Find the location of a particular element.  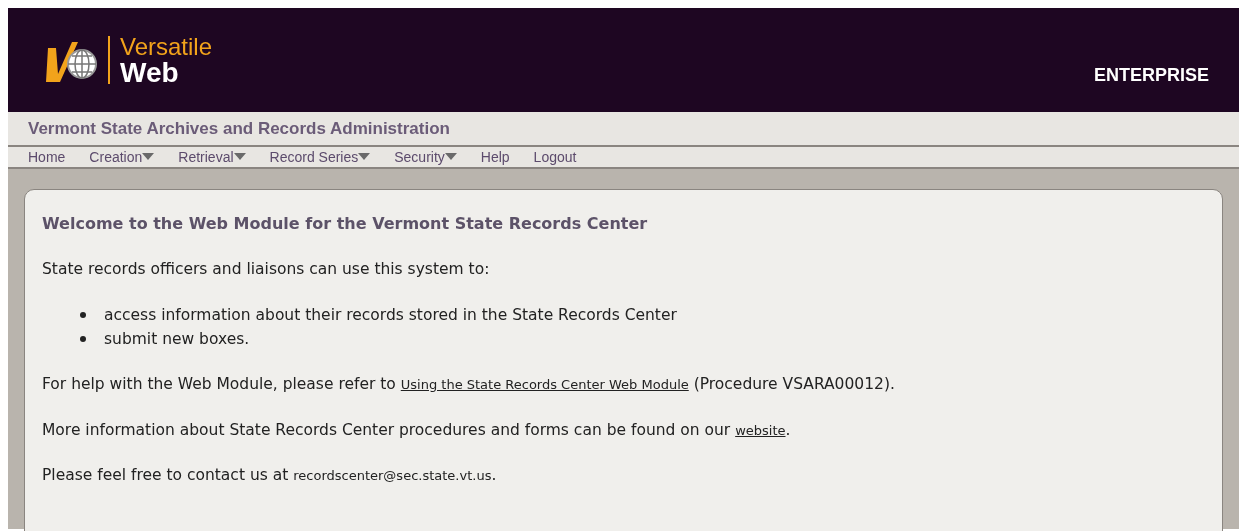

panel-heading: Welcome to the Web Module for the Vermont State Records Center is located at coordinates (345, 224).